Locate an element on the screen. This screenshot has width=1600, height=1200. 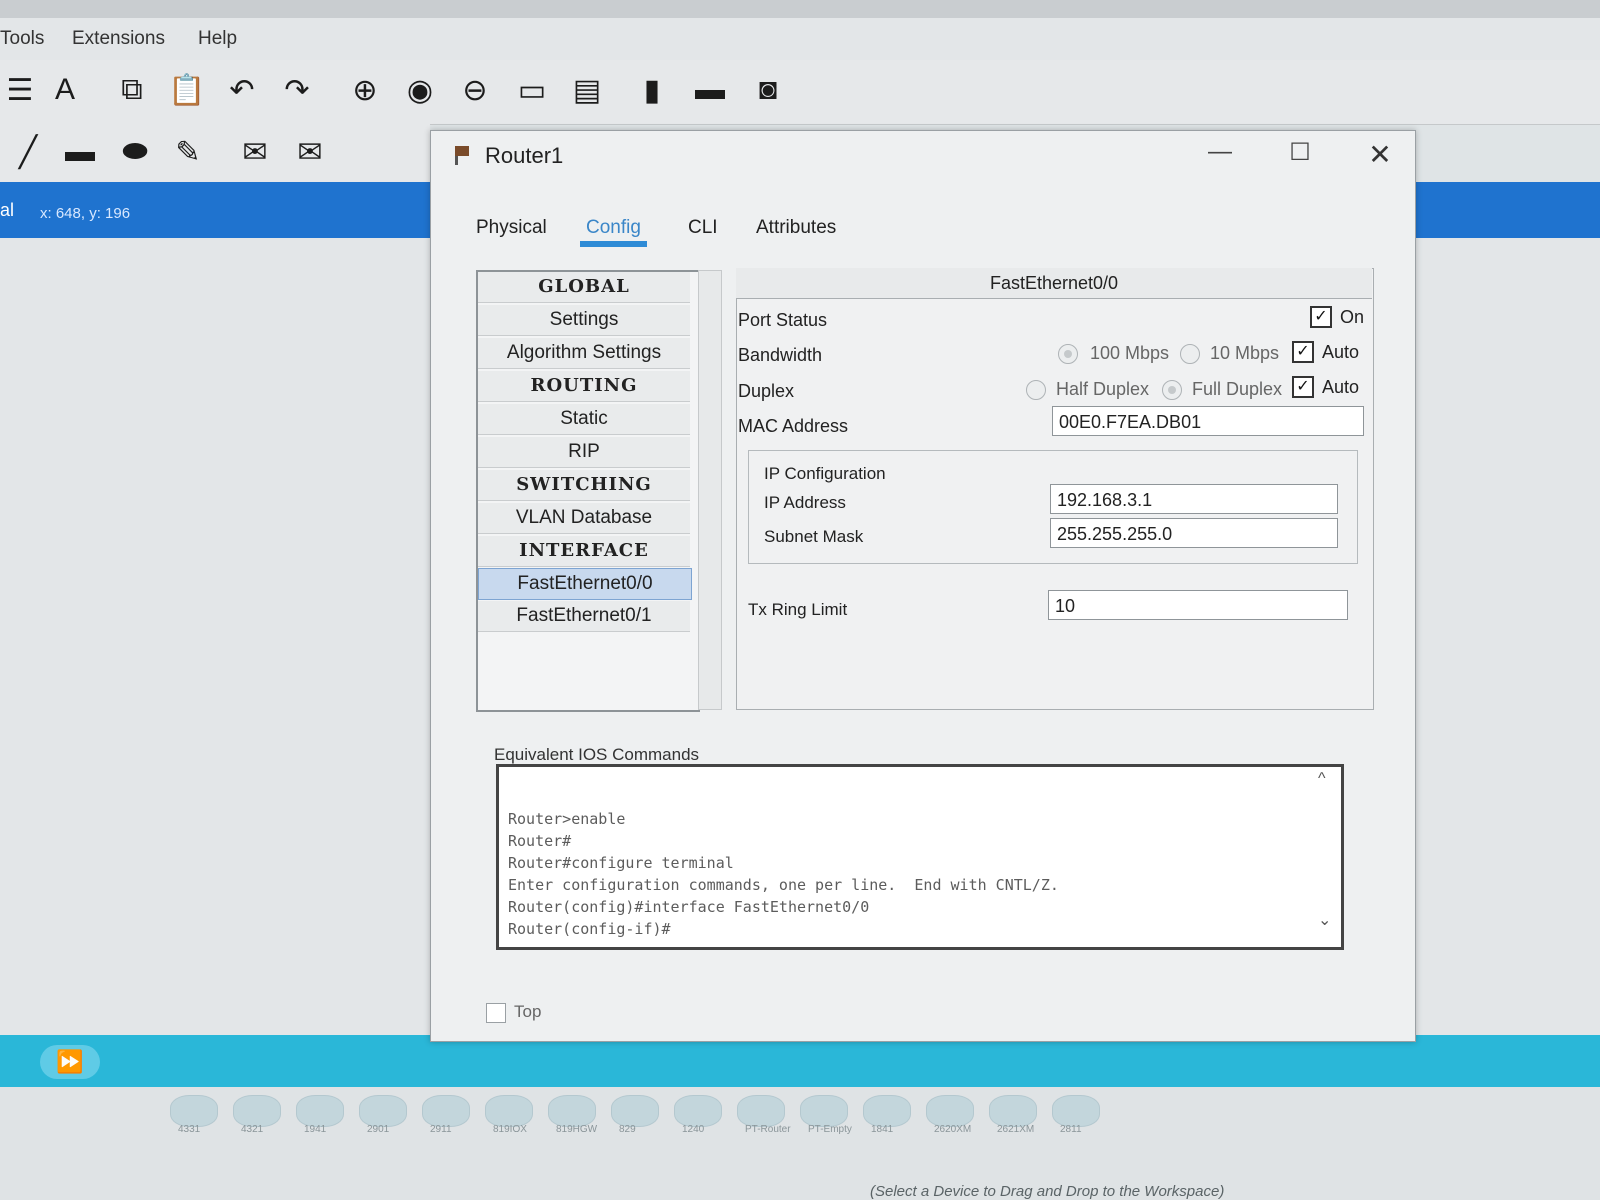
subnet-mask-field: 255.255.255.0 is located at coordinates (1194, 533).